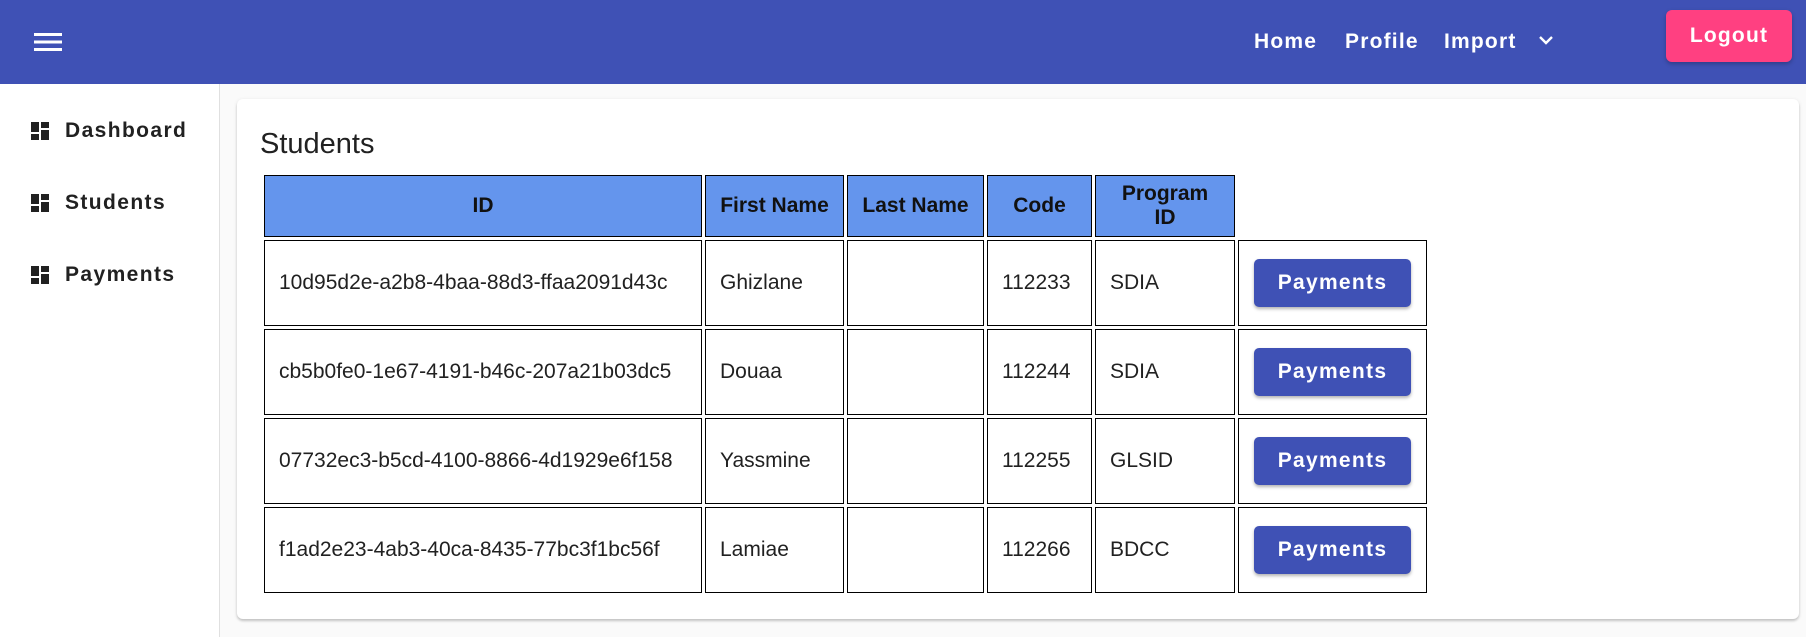 The height and width of the screenshot is (637, 1806). Describe the element at coordinates (483, 372) in the screenshot. I see `cell-id: cb5b0fe0-1e67-4191-b46c-207a21b03dc5` at that location.